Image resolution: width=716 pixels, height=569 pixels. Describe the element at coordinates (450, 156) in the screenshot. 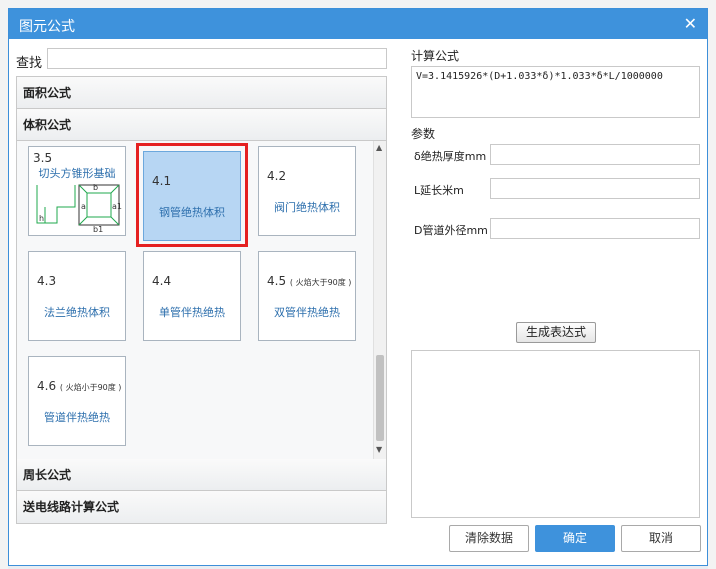

I see `param-label-thickness: δ绝热厚度mm` at that location.